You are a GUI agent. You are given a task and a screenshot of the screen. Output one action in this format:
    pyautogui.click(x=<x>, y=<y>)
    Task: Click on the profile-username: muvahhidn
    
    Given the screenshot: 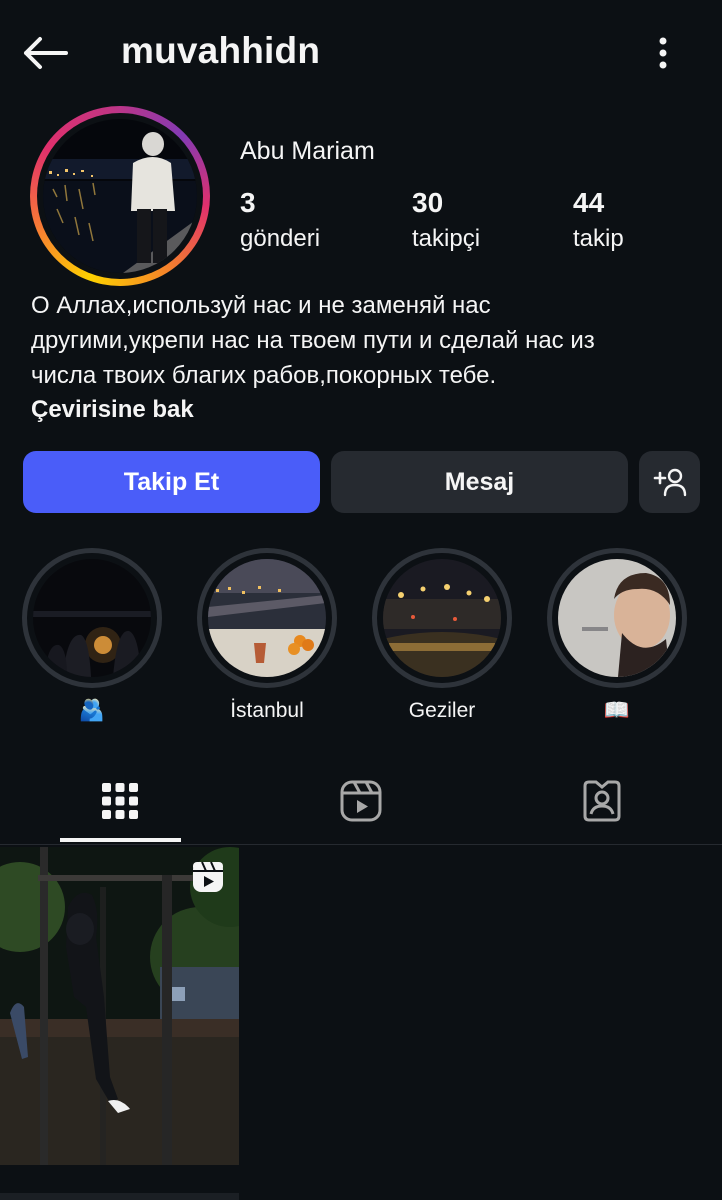 What is the action you would take?
    pyautogui.click(x=221, y=50)
    